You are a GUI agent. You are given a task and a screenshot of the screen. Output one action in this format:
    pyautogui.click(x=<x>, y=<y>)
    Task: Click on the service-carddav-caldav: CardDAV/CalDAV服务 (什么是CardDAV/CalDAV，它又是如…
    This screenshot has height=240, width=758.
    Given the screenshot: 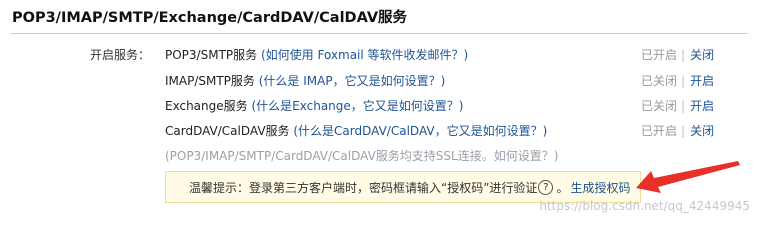 What is the action you would take?
    pyautogui.click(x=356, y=130)
    